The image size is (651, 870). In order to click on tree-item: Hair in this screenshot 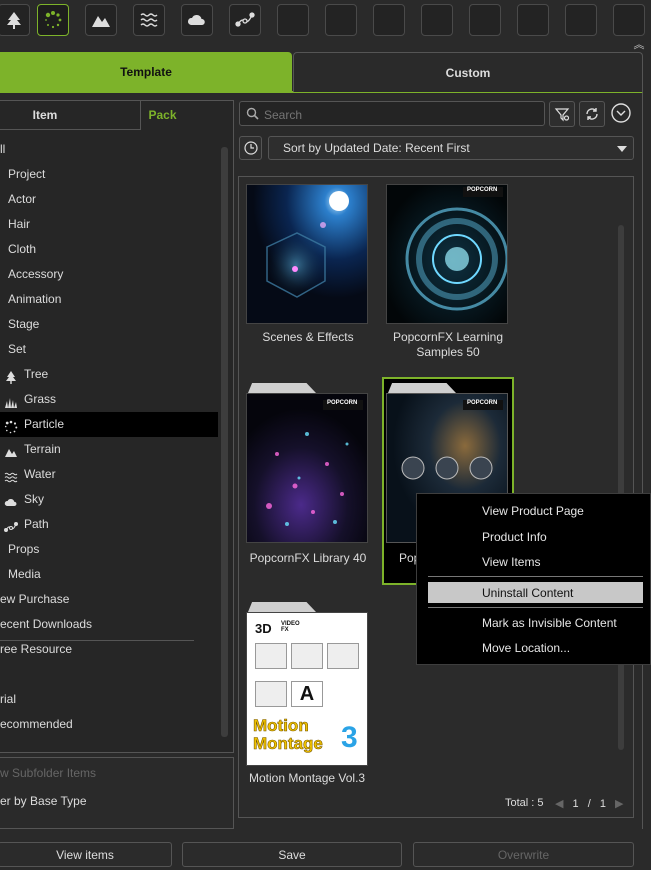, I will do `click(109, 224)`.